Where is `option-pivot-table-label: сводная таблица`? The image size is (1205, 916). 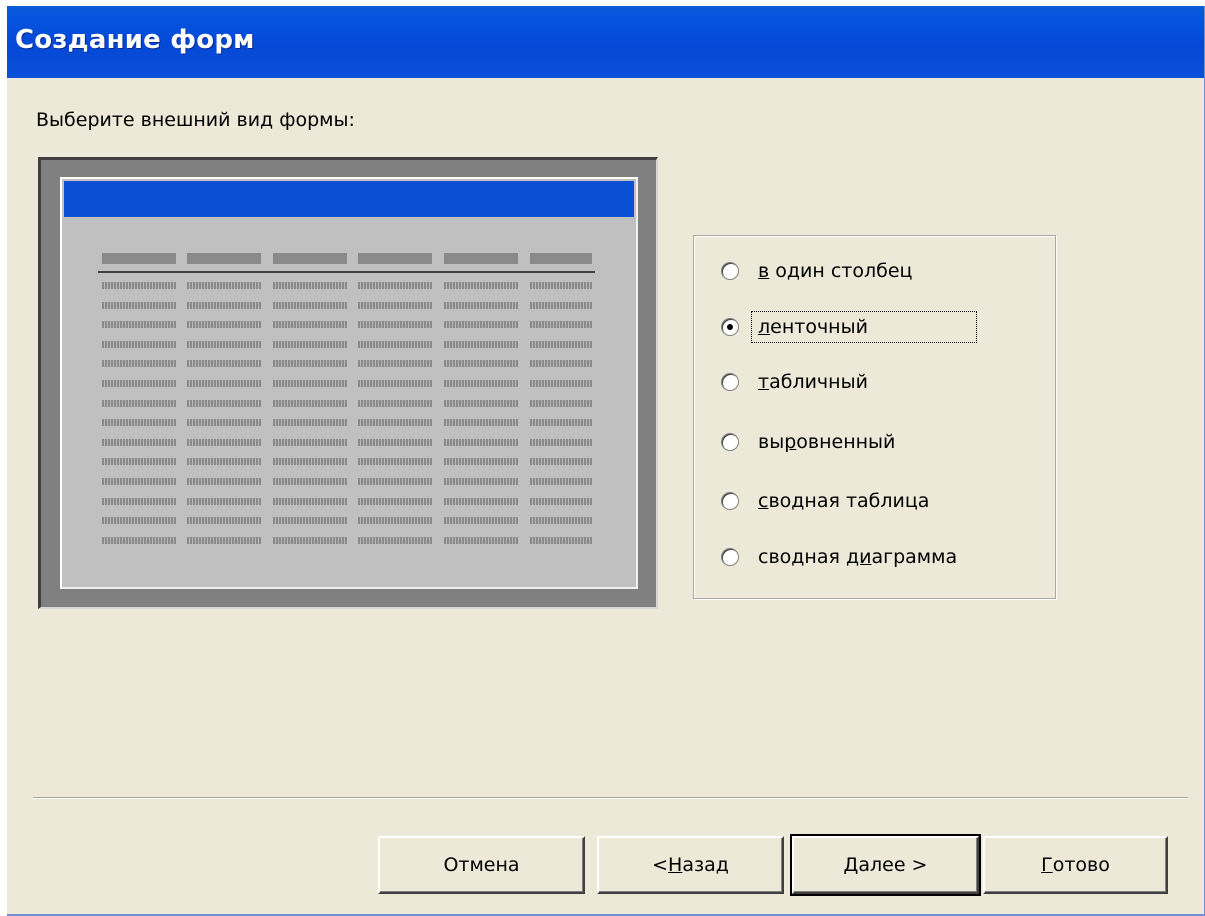
option-pivot-table-label: сводная таблица is located at coordinates (844, 501).